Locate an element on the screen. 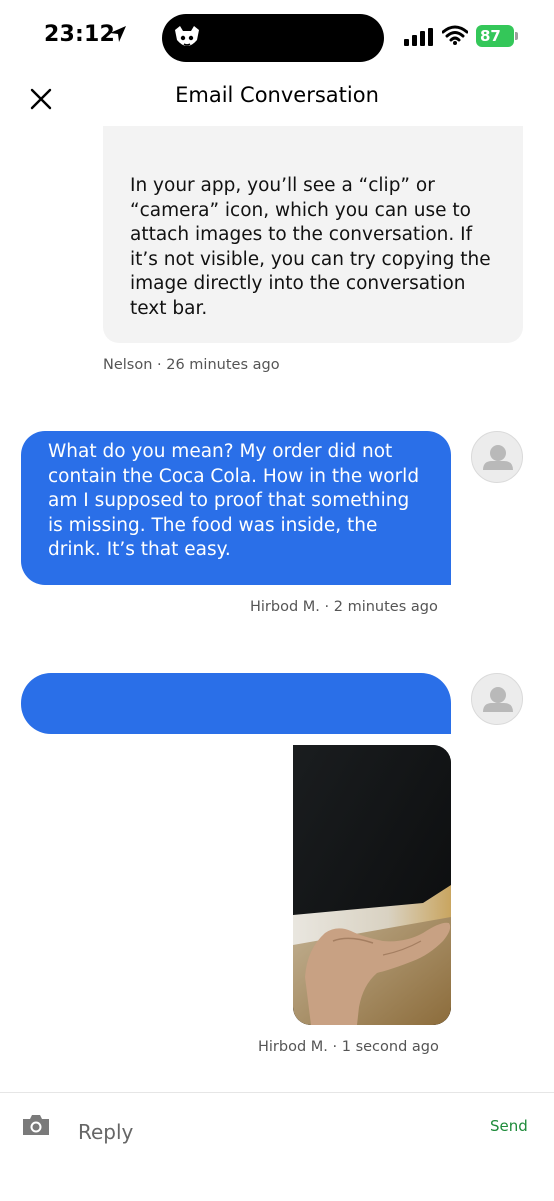 Image resolution: width=554 pixels, height=1201 pixels. wifi-icon is located at coordinates (455, 37).